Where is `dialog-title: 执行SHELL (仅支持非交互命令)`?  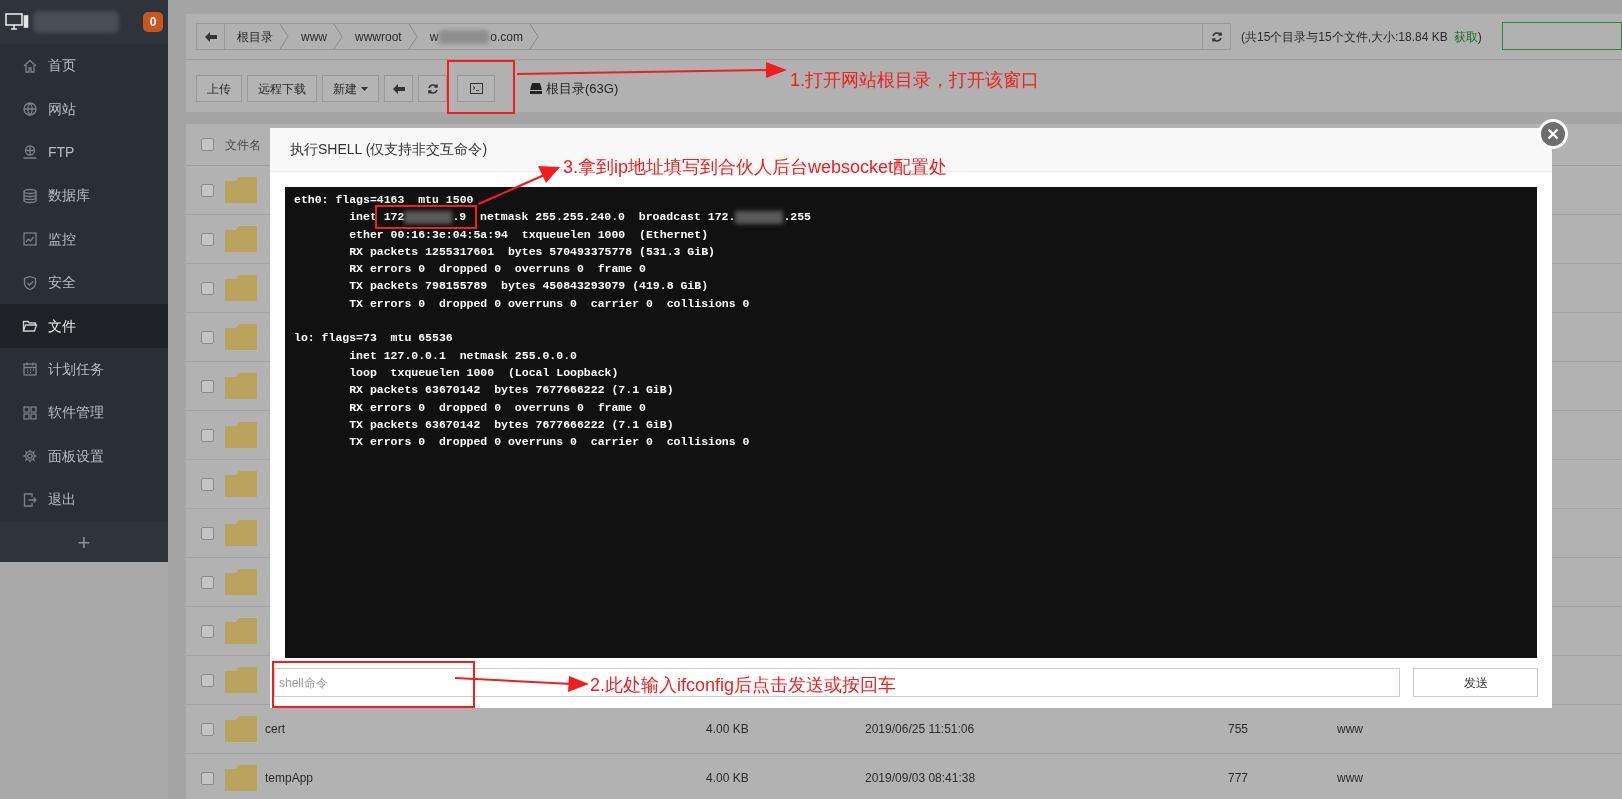
dialog-title: 执行SHELL (仅支持非交互命令) is located at coordinates (389, 149).